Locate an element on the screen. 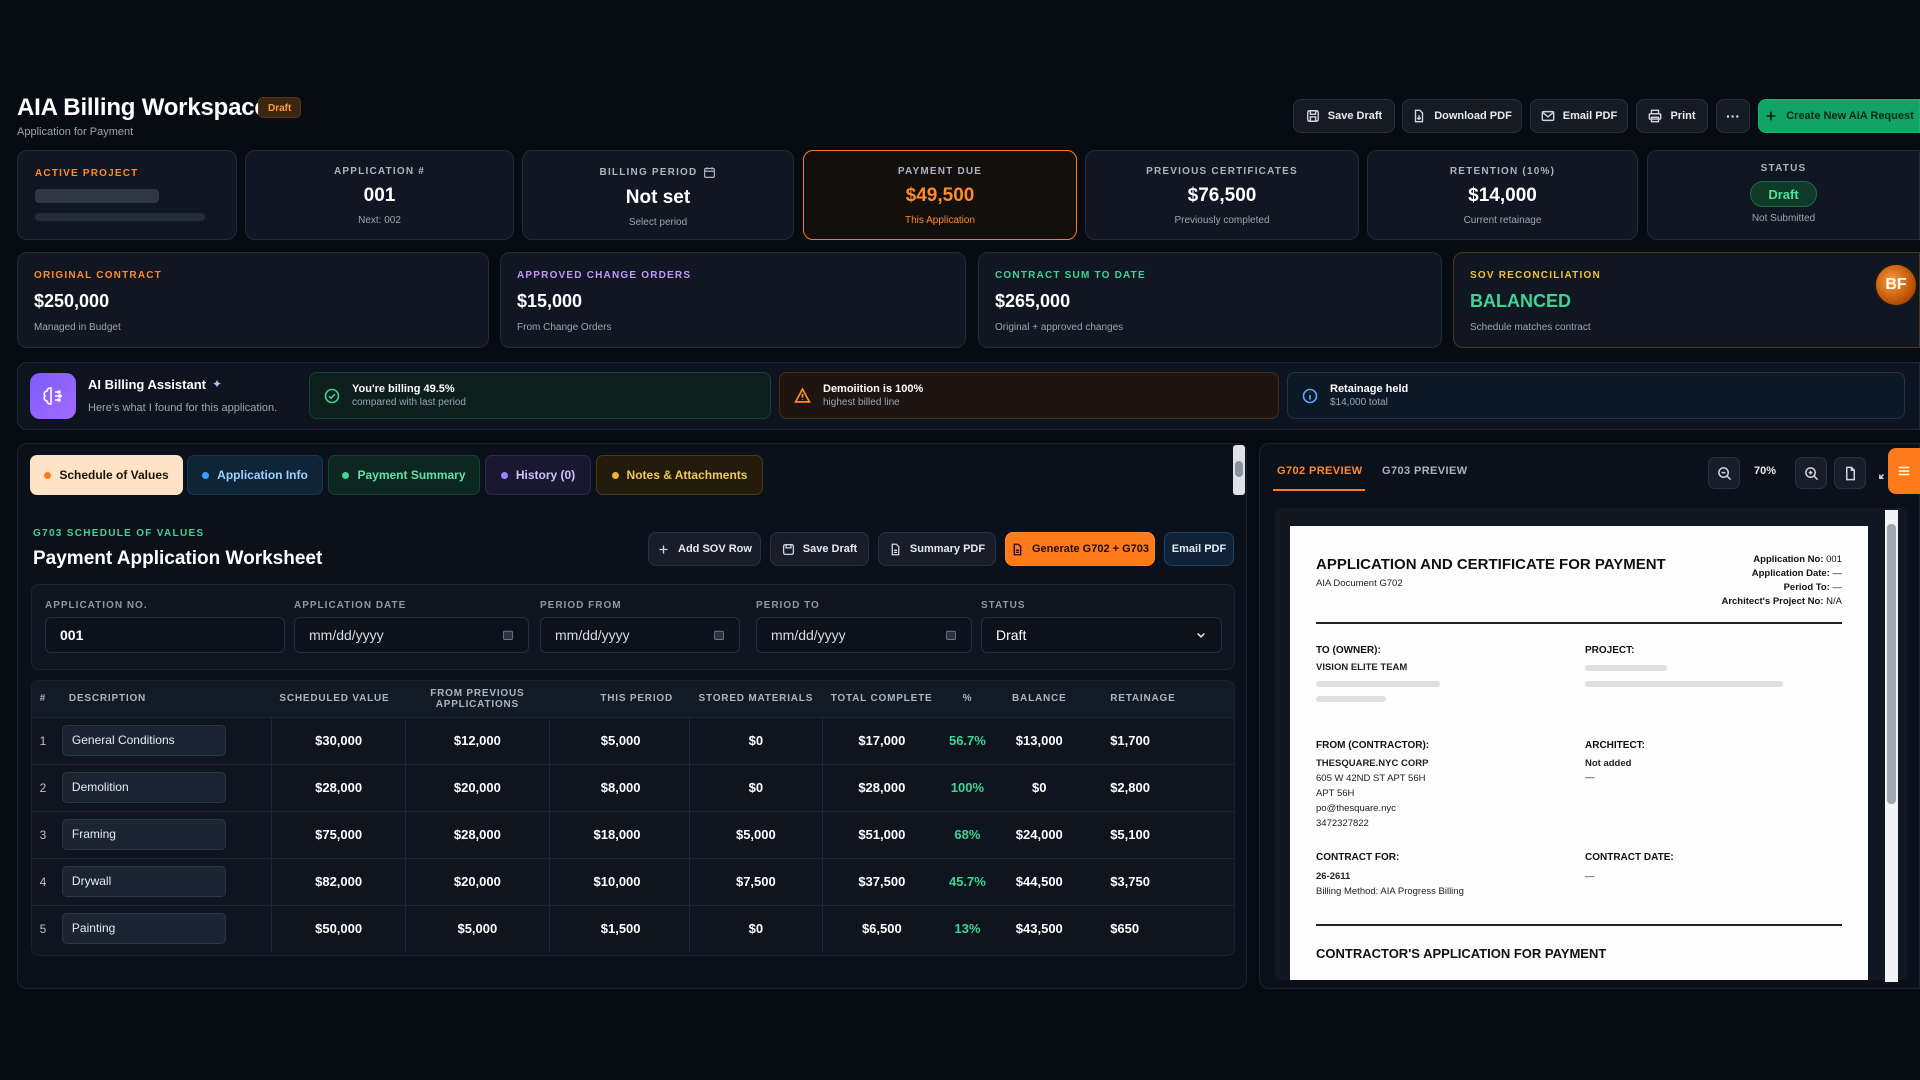 This screenshot has height=1080, width=1920. status-label: Status is located at coordinates (1783, 168).